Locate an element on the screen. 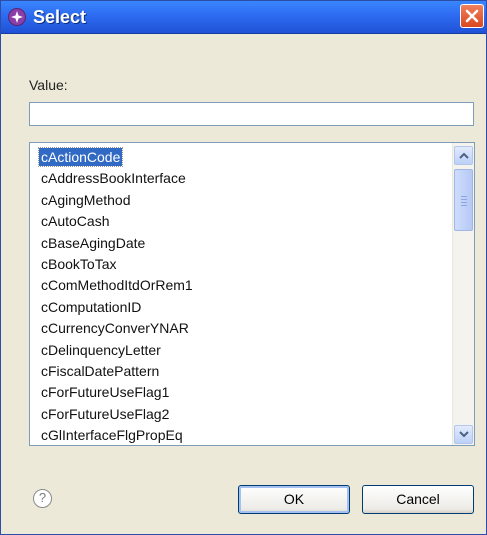  scroll-up-button is located at coordinates (463, 155).